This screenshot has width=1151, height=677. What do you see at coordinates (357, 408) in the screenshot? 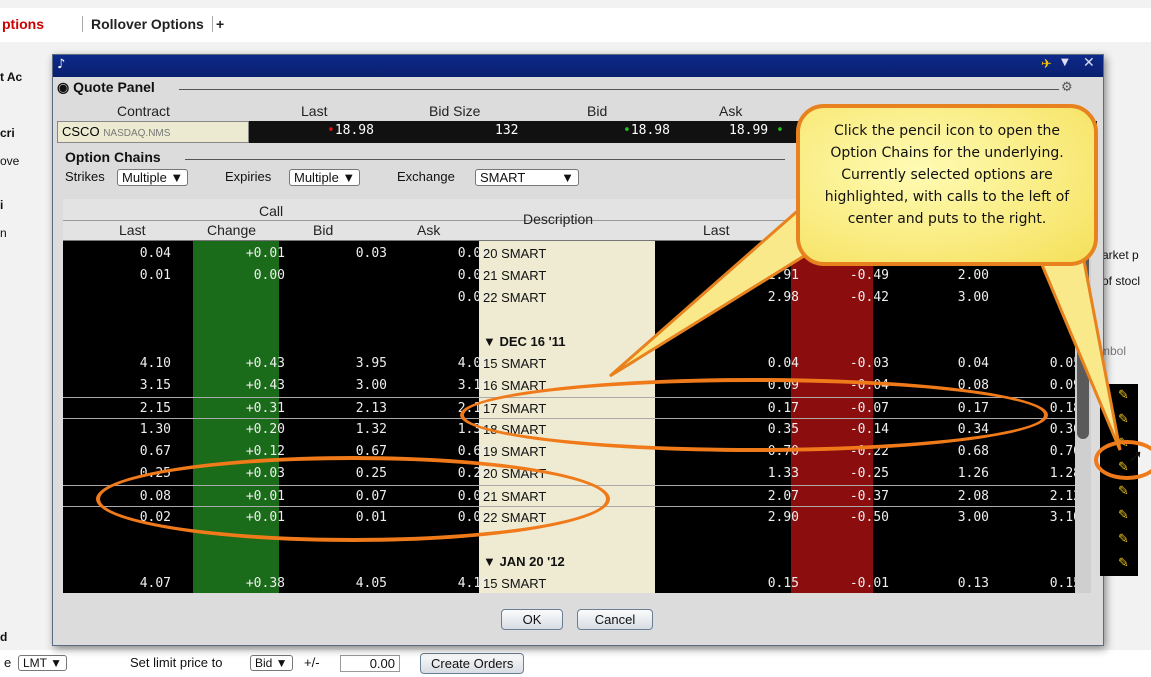
I see `call-cell: 2.13` at bounding box center [357, 408].